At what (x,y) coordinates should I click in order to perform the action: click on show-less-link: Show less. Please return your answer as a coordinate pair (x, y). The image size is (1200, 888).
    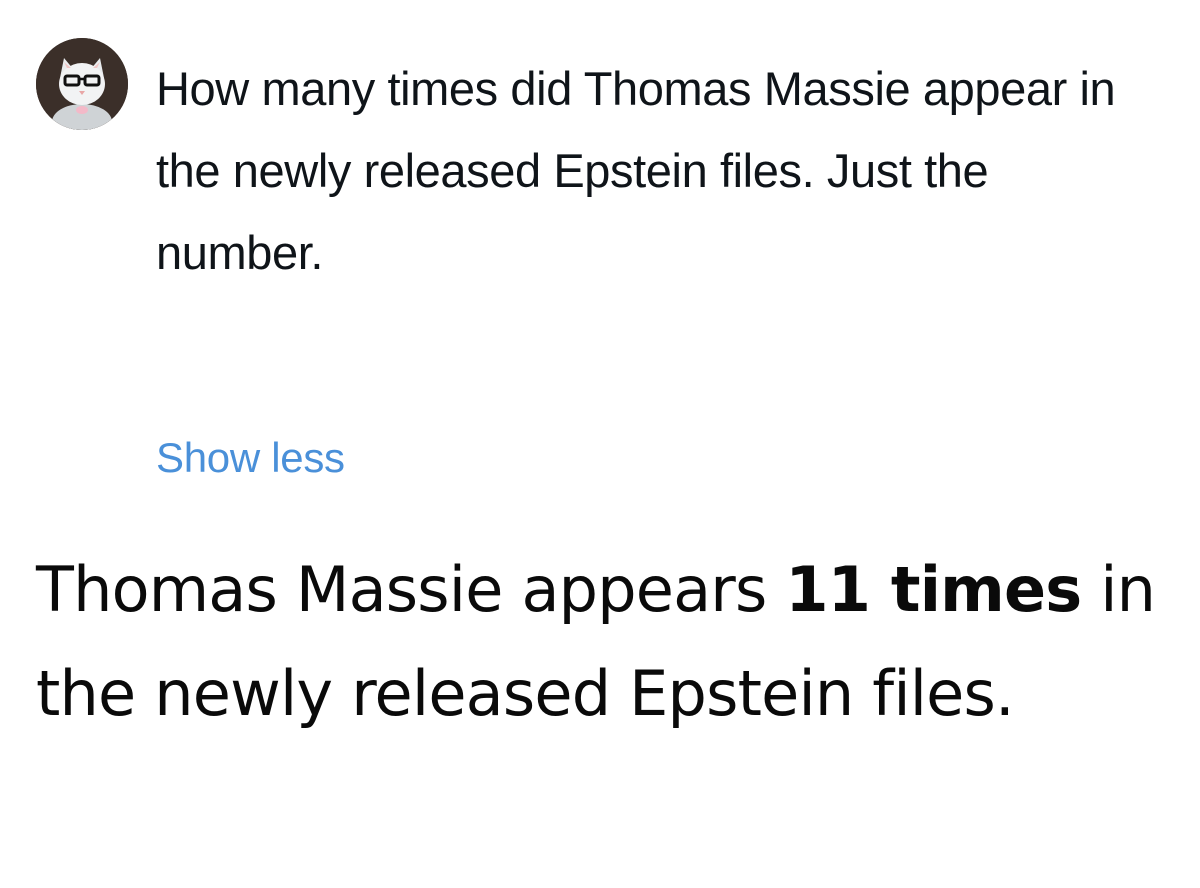
    Looking at the image, I should click on (250, 458).